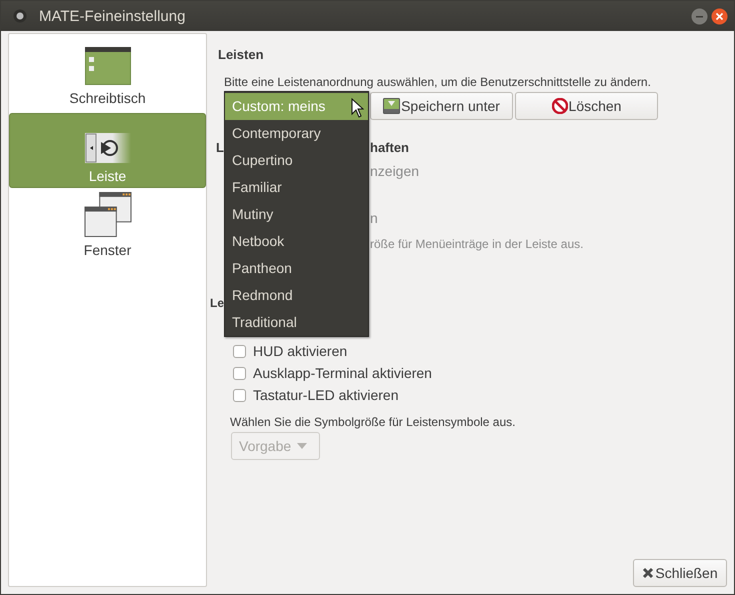 The height and width of the screenshot is (595, 735). I want to click on sidebar-item: Schreibtisch, so click(107, 73).